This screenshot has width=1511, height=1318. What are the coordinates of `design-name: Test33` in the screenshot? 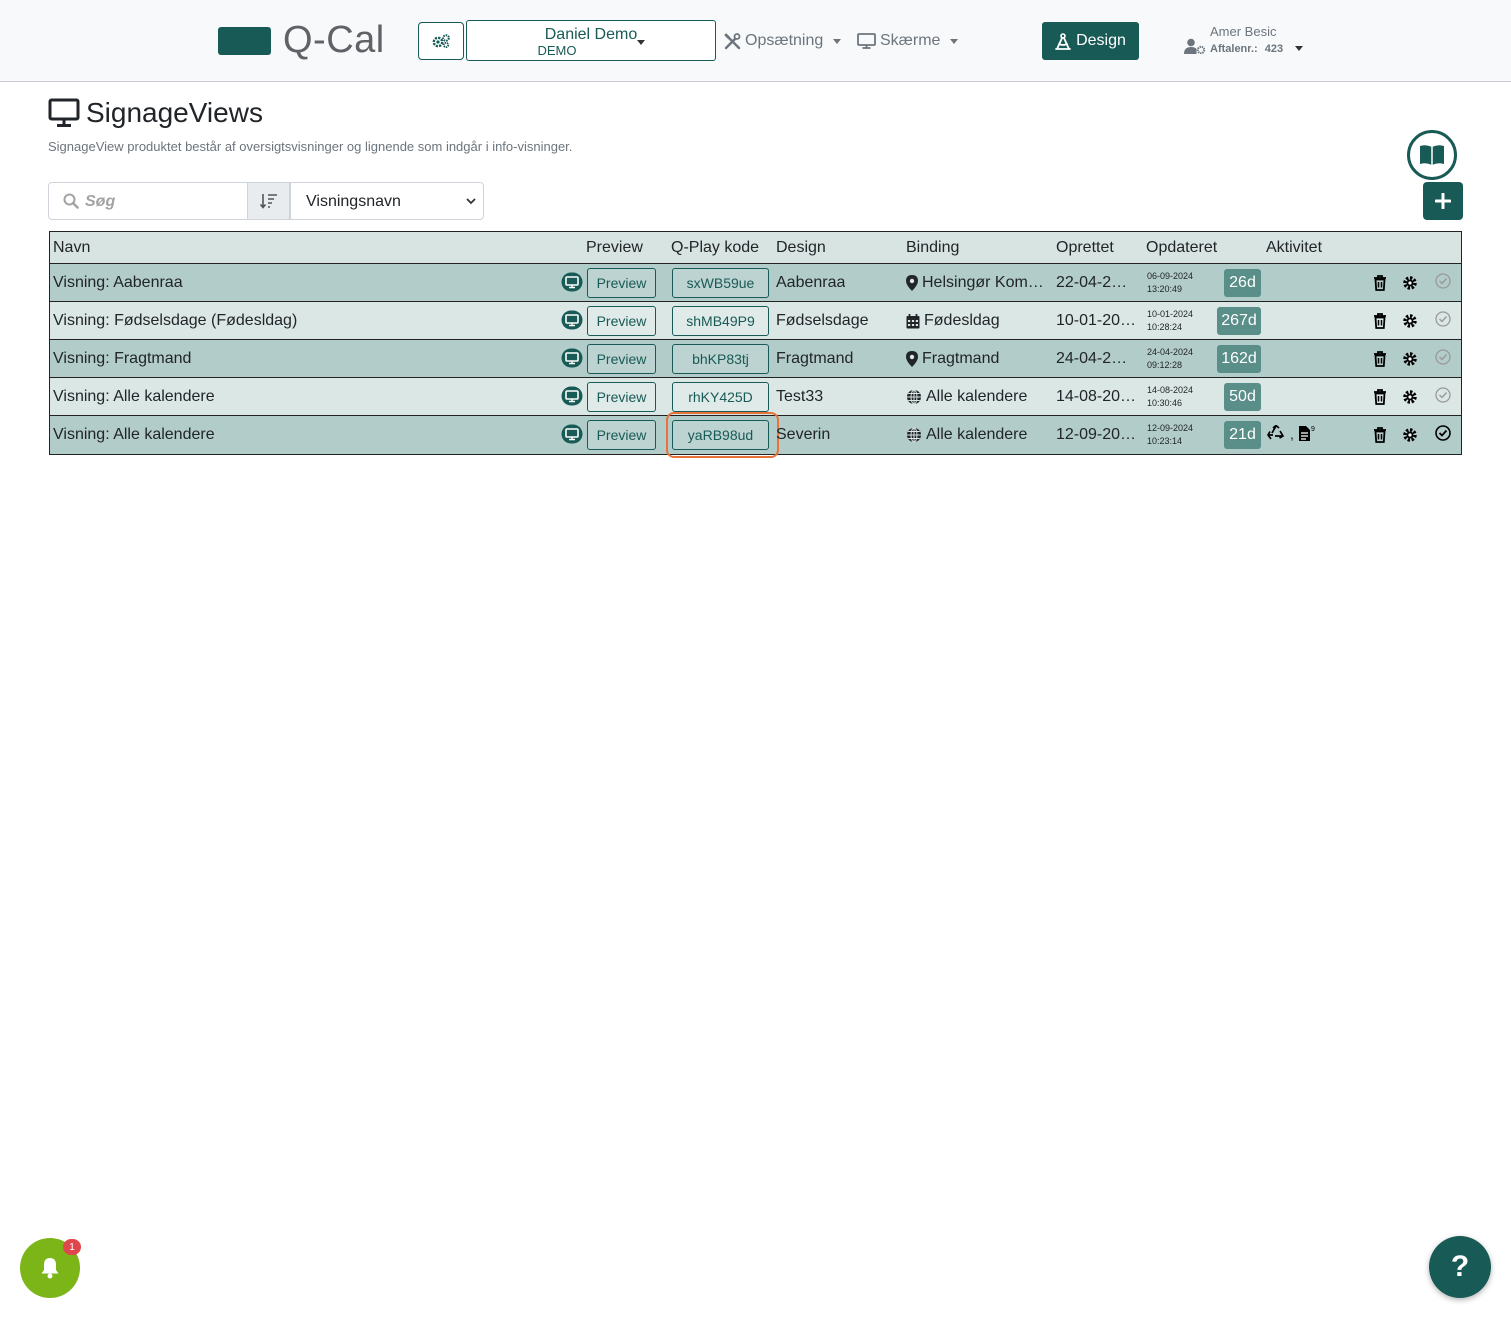 It's located at (800, 396).